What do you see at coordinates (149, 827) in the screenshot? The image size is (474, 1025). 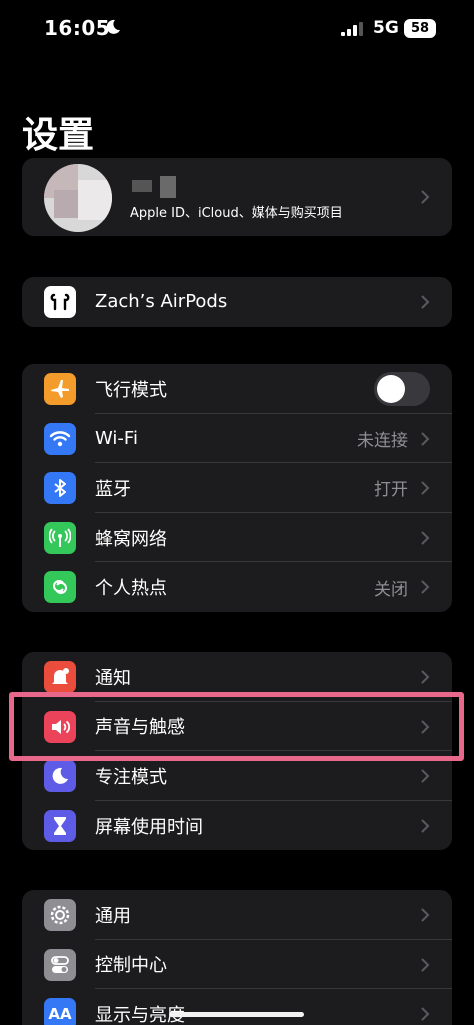 I see `screen-time-label: 屏幕使用时间` at bounding box center [149, 827].